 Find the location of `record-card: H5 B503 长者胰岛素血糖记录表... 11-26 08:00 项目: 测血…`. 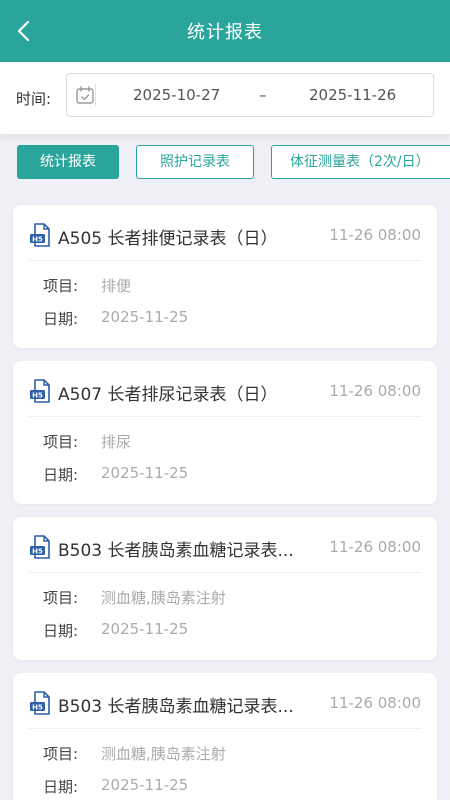

record-card: H5 B503 长者胰岛素血糖记录表... 11-26 08:00 项目: 测血… is located at coordinates (225, 736).